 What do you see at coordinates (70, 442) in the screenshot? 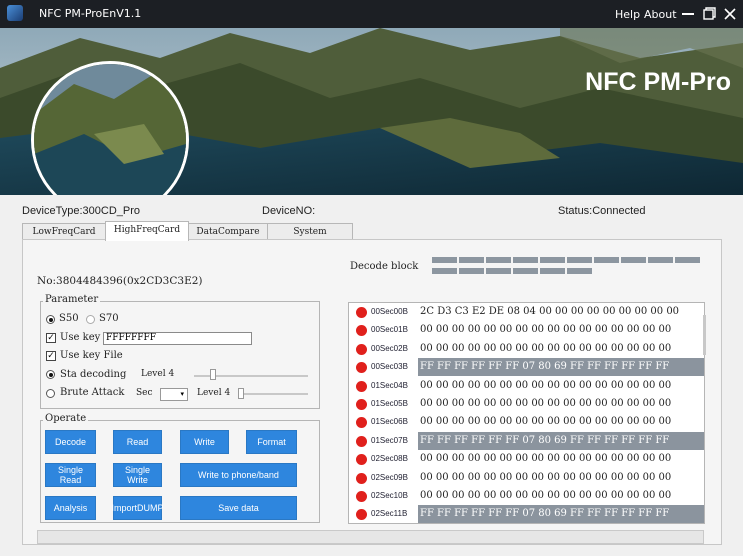
I see `decode-button: Decode` at bounding box center [70, 442].